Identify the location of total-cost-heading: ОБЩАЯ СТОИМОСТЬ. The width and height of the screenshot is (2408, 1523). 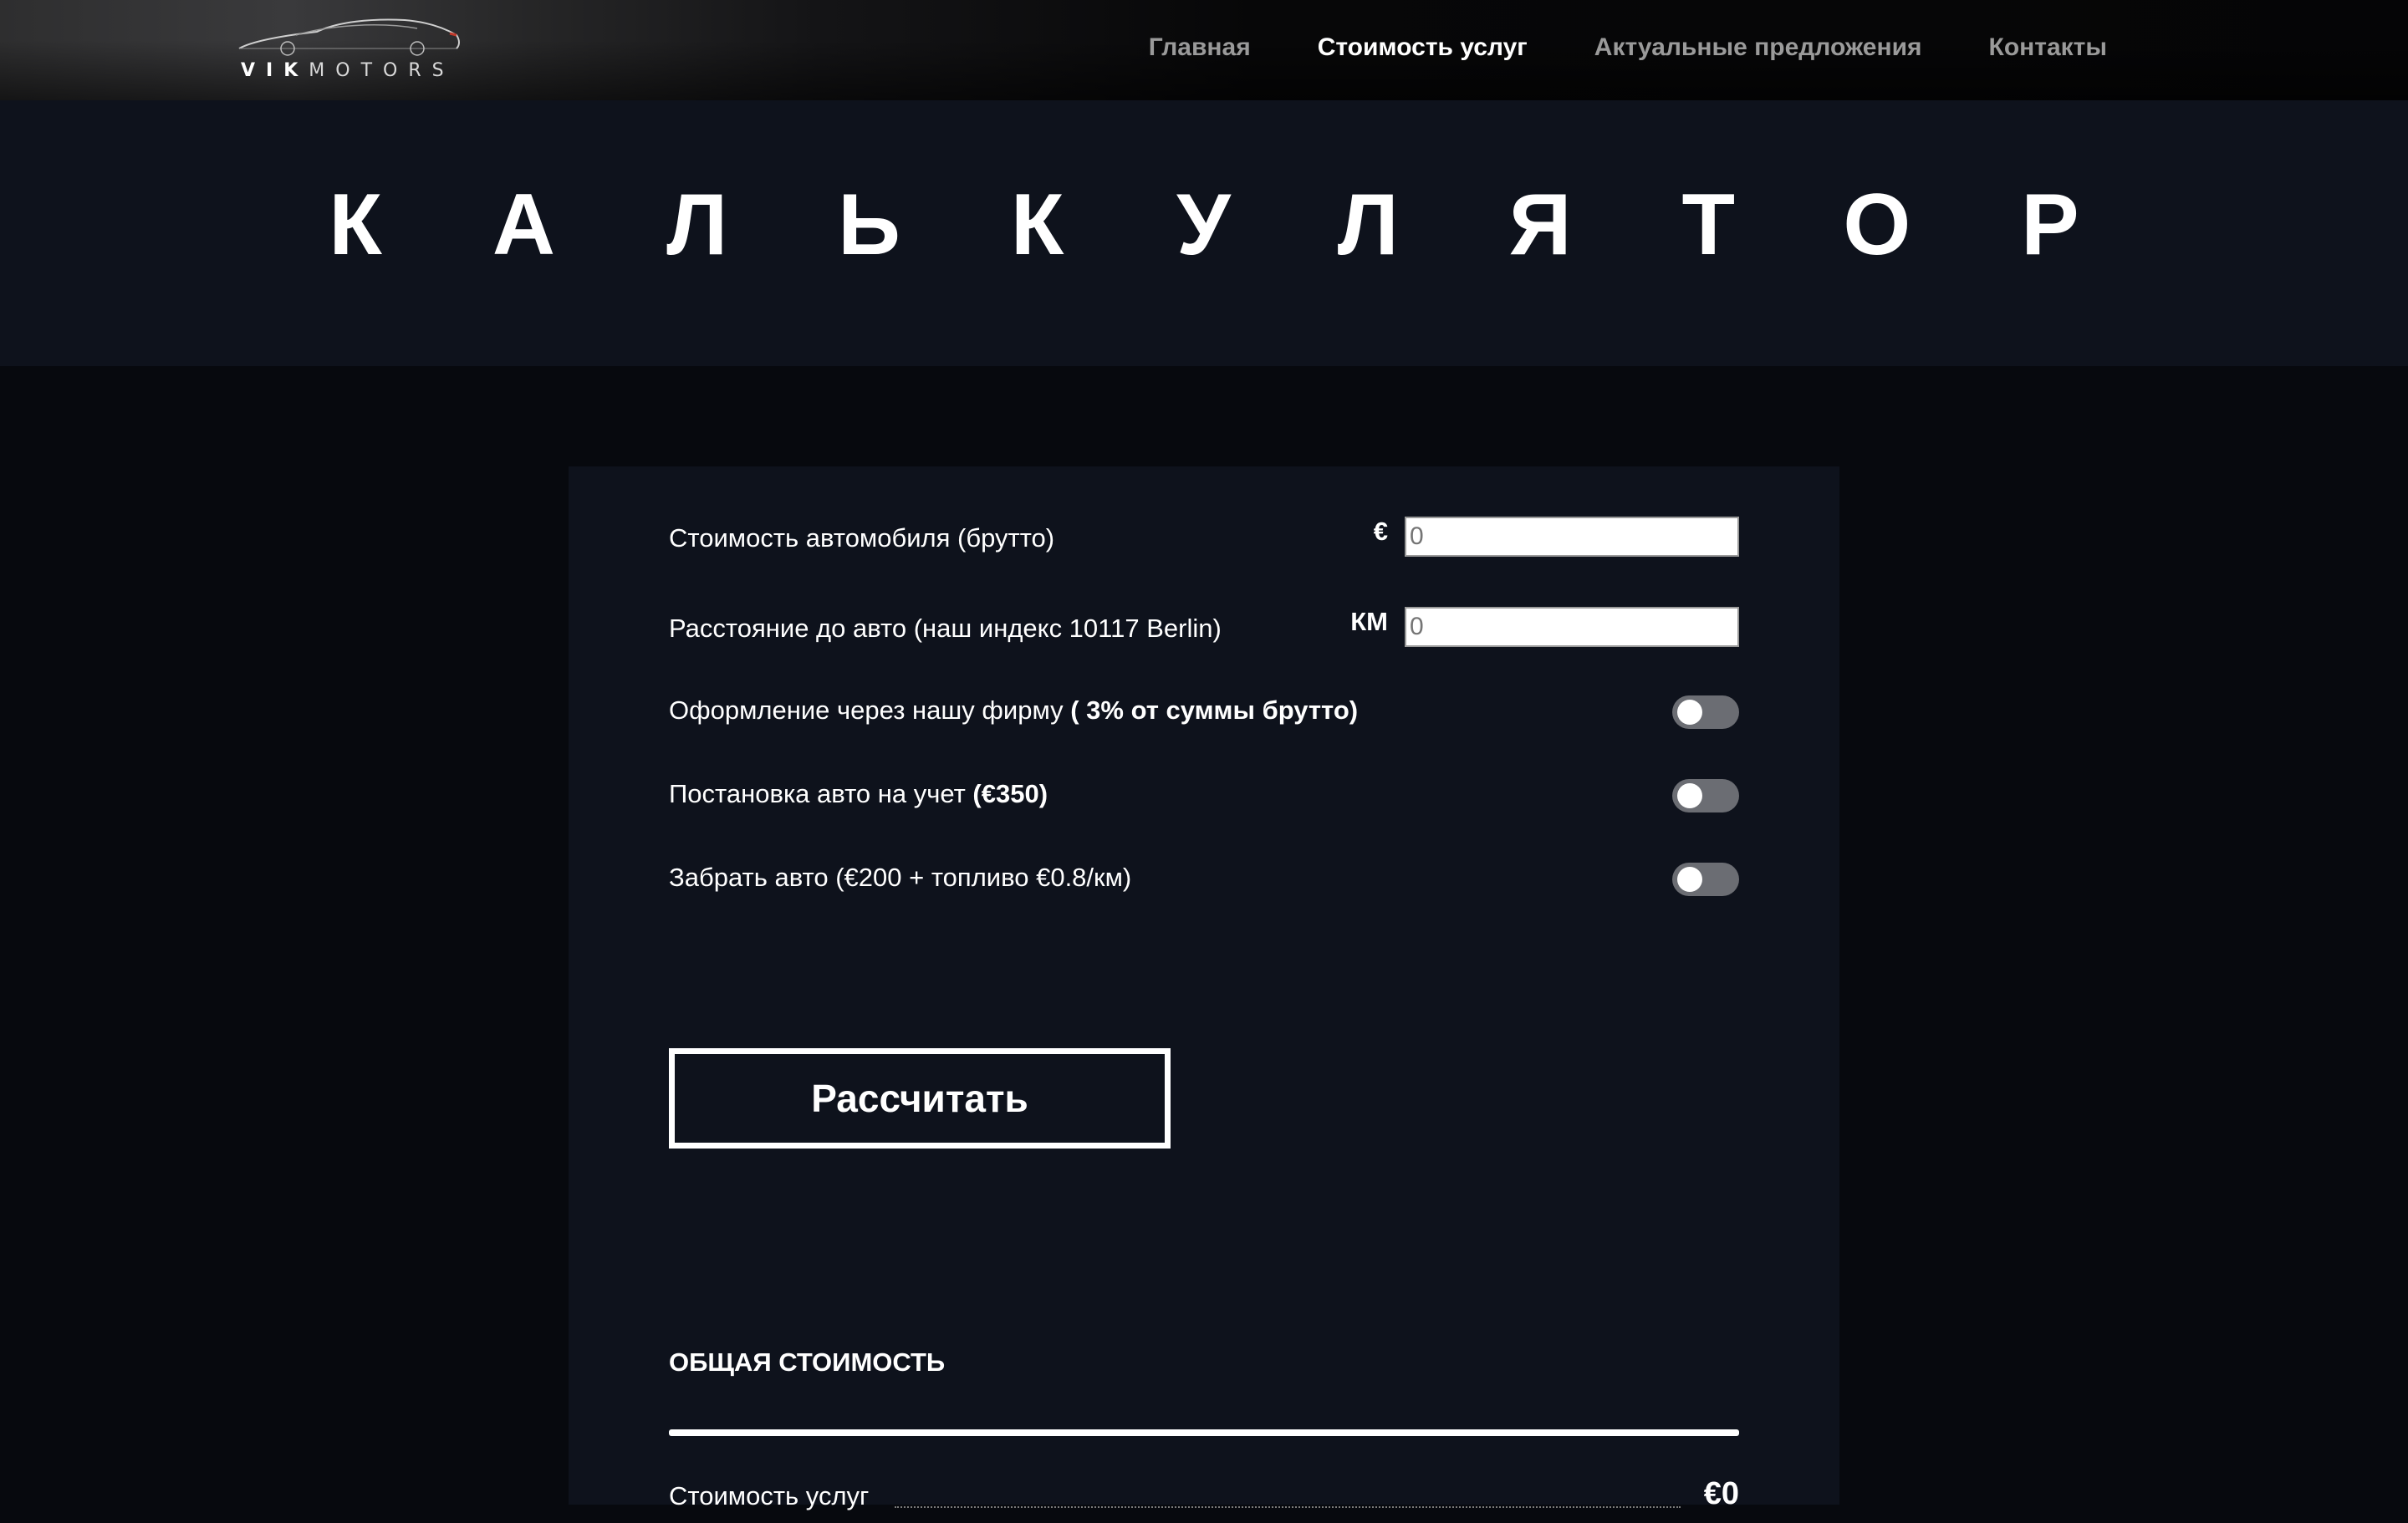
(808, 1362).